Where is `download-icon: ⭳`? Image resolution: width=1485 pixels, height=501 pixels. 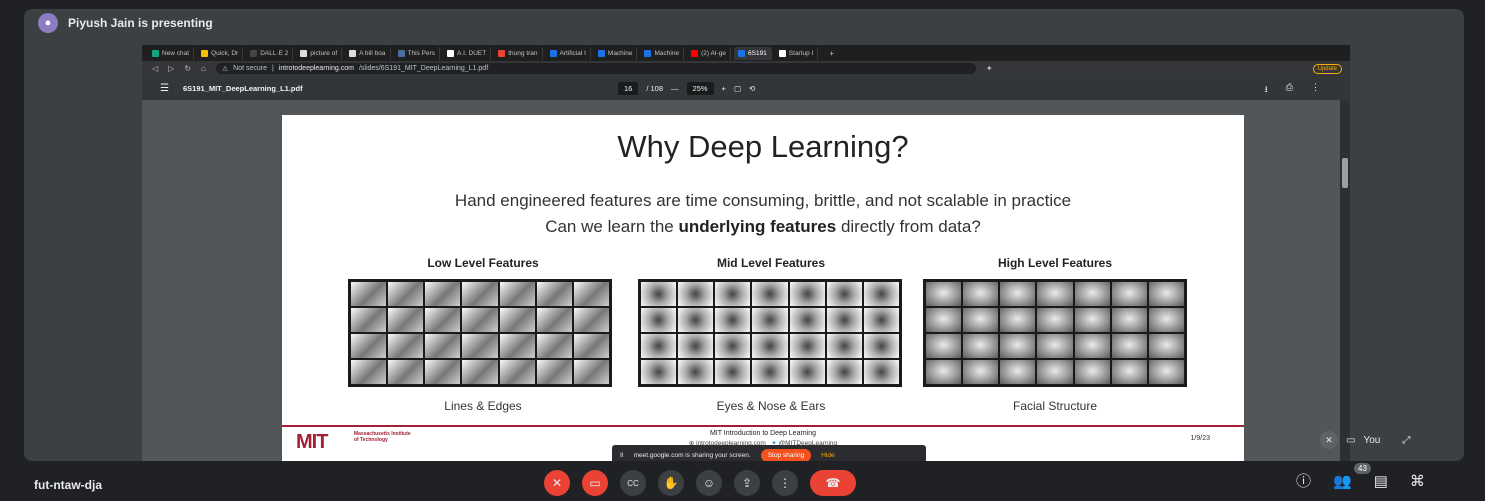 download-icon: ⭳ is located at coordinates (1266, 90).